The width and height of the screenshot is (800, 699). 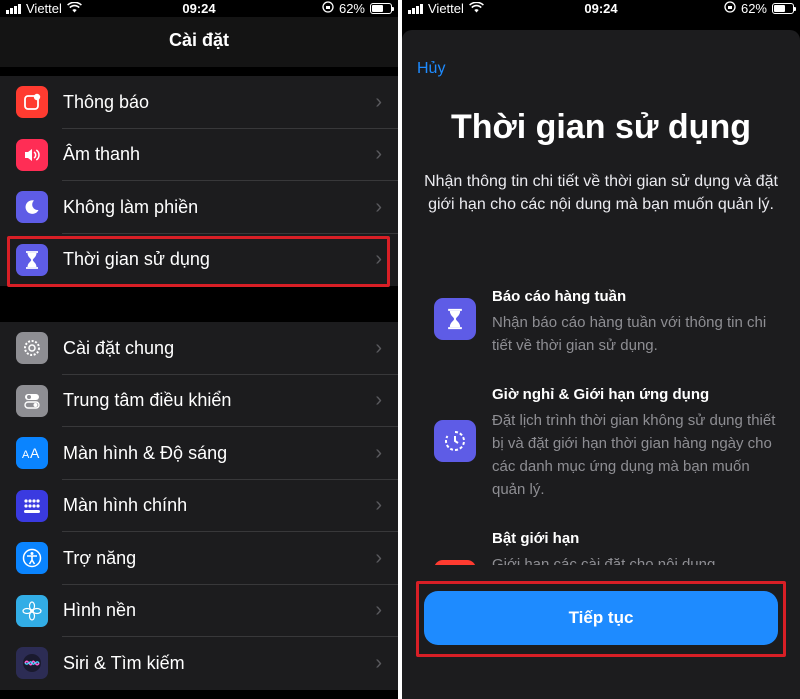 What do you see at coordinates (131, 206) in the screenshot?
I see `settings-item-label: Không làm phiền` at bounding box center [131, 206].